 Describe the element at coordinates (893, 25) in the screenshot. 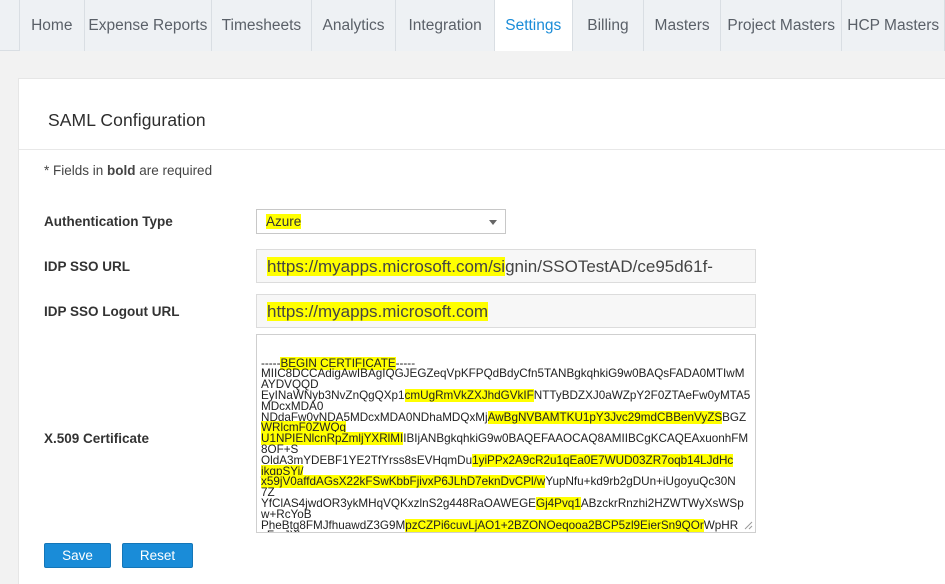

I see `tab-hcp-masters: HCP Masters` at that location.